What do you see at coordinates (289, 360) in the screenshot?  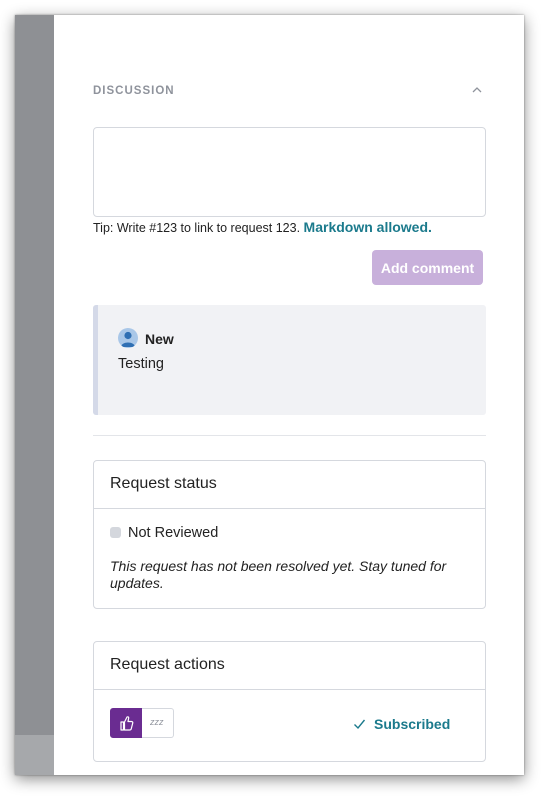 I see `comment-item: New Testing` at bounding box center [289, 360].